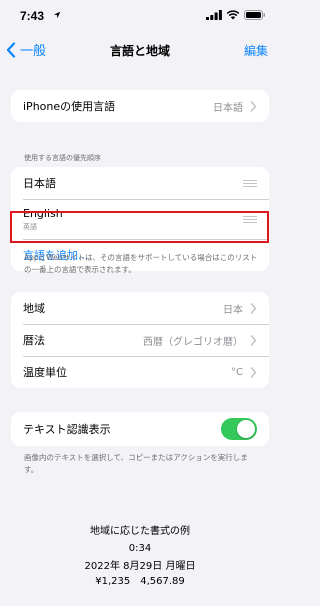  I want to click on calendar-label: 暦法, so click(34, 340).